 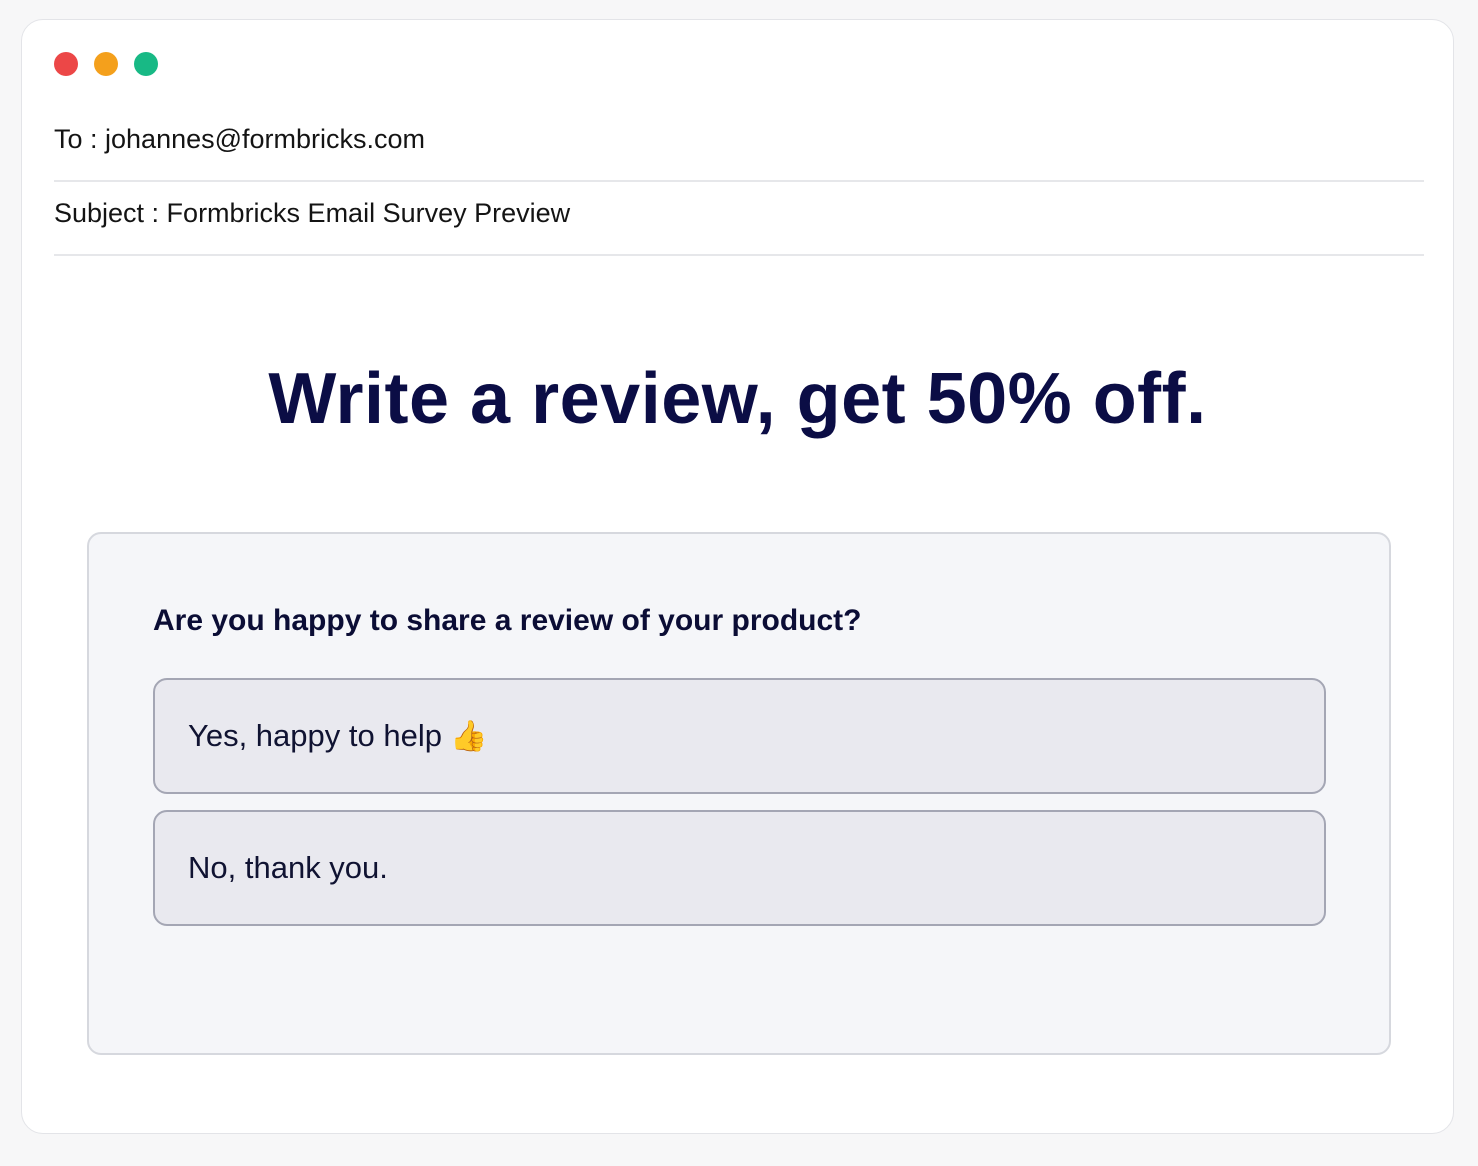 What do you see at coordinates (739, 153) in the screenshot?
I see `email-to-field: To : johannes@formbricks.com` at bounding box center [739, 153].